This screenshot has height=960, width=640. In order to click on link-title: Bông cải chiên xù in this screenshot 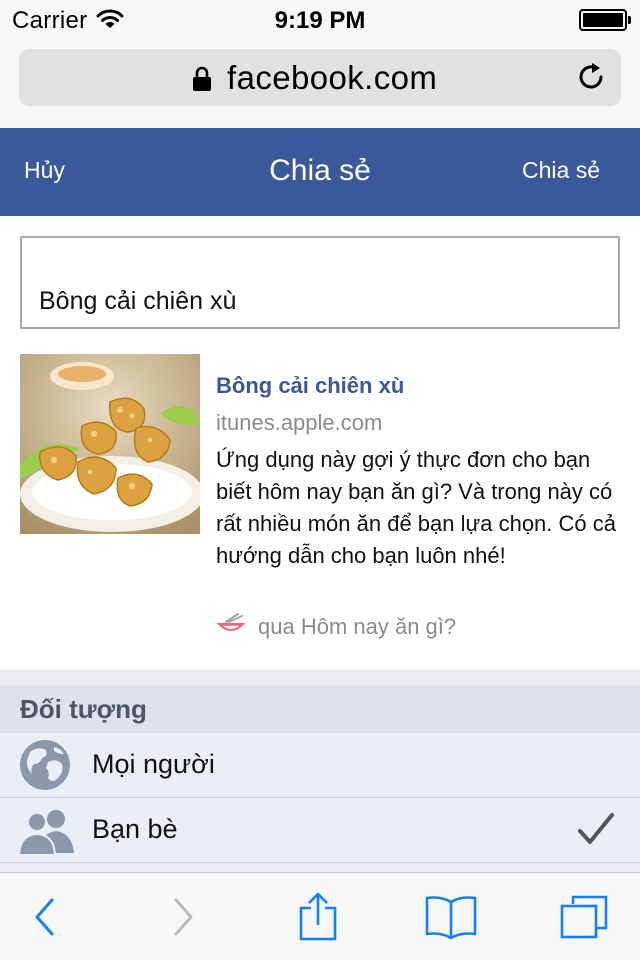, I will do `click(310, 386)`.